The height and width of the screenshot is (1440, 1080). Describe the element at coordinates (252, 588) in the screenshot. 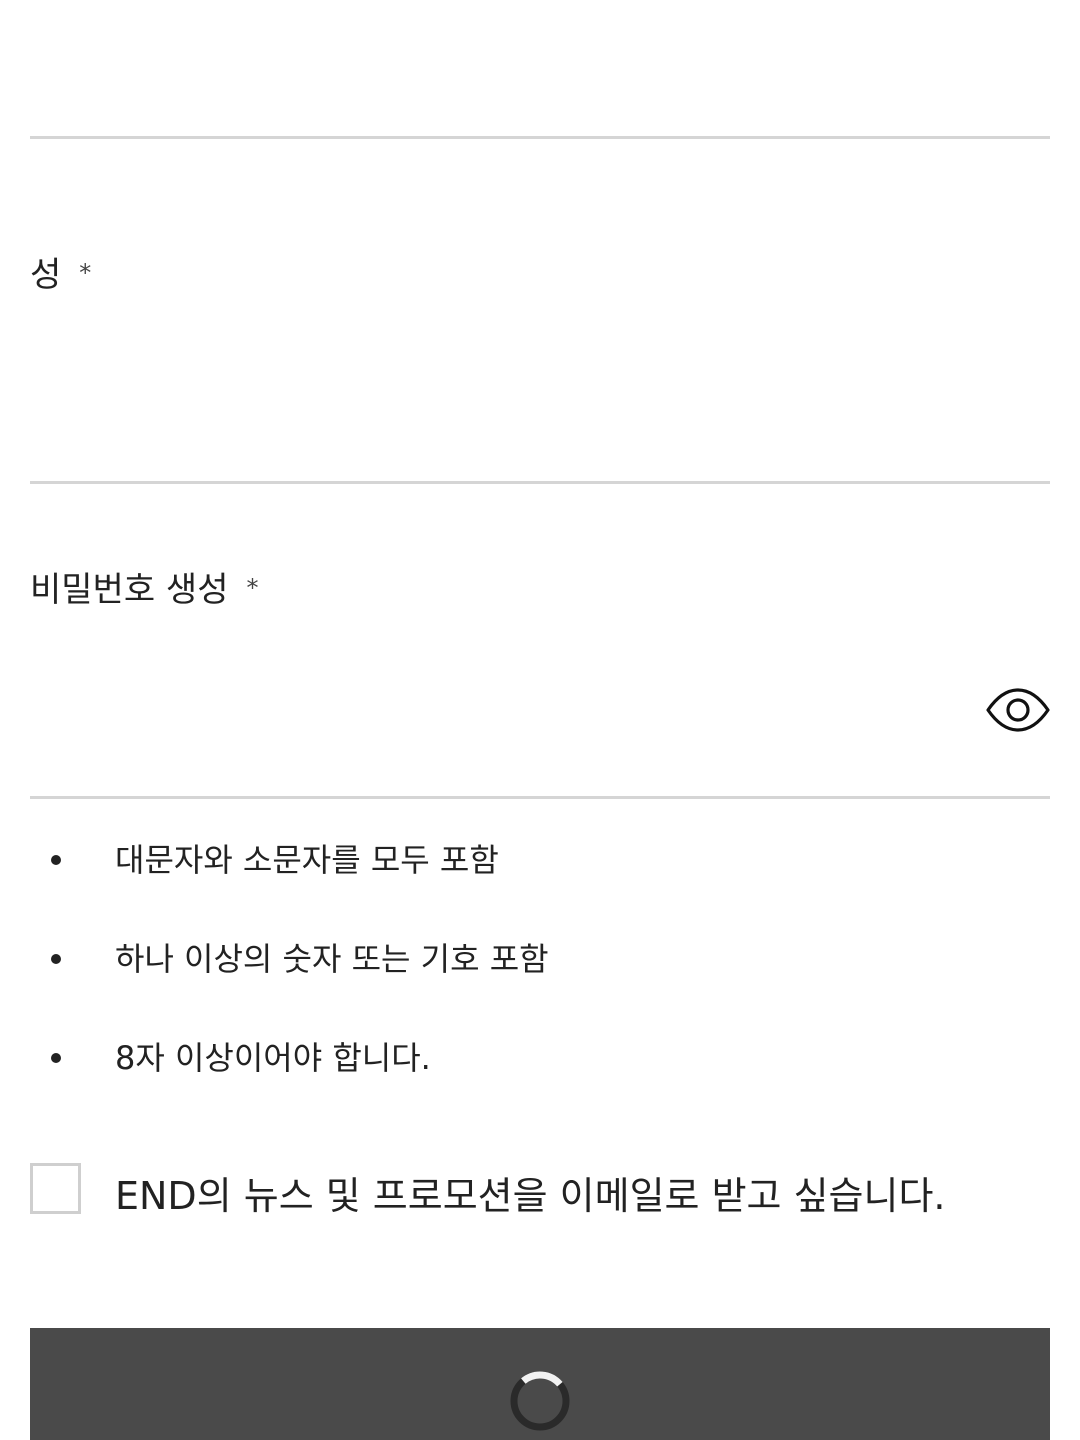

I see `password-required-mark: *` at that location.